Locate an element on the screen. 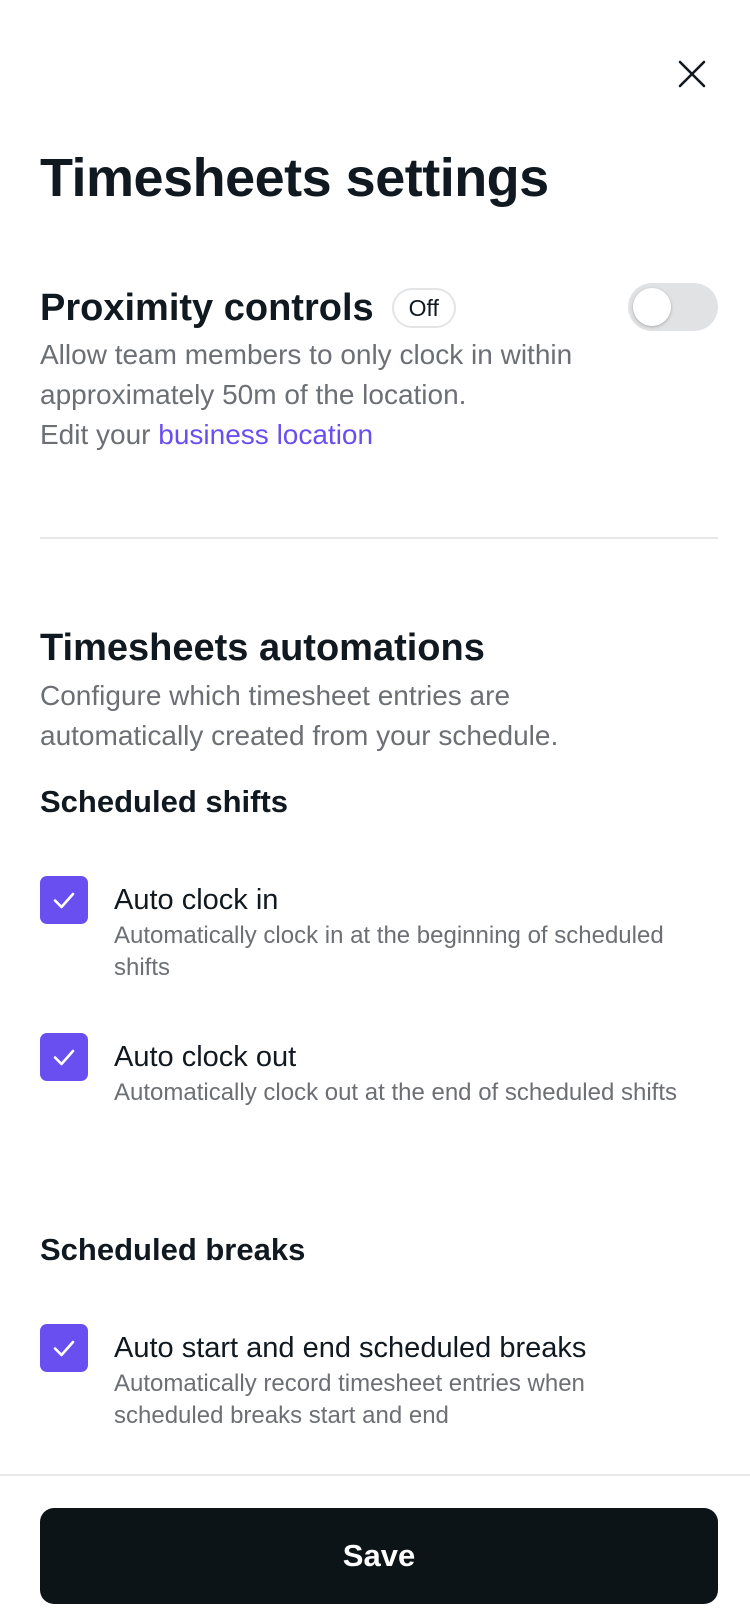 This screenshot has height=1624, width=750. proximity-controls-toggle is located at coordinates (673, 307).